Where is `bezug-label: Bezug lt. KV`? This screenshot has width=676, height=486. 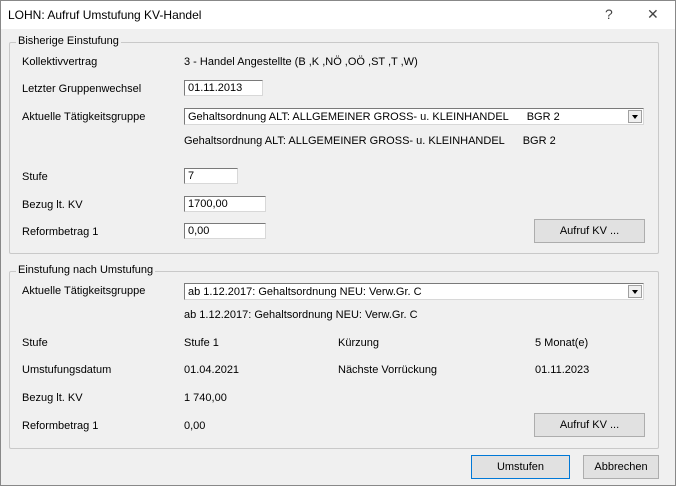 bezug-label: Bezug lt. KV is located at coordinates (52, 205).